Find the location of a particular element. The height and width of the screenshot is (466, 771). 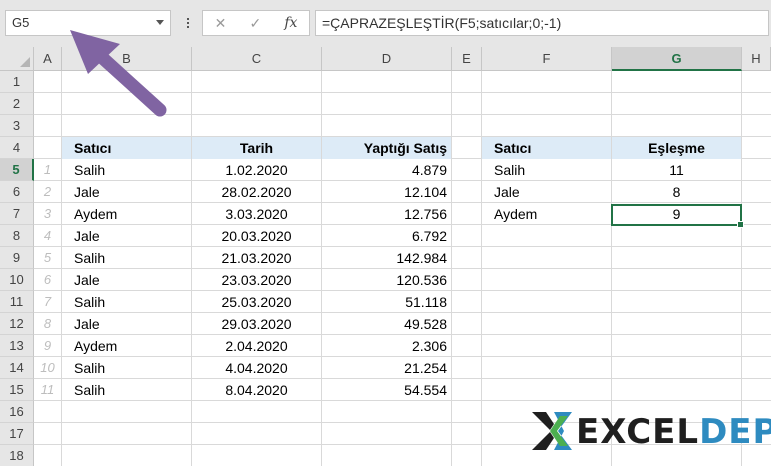

sales-table-header-0: Satıcı is located at coordinates (126, 148).